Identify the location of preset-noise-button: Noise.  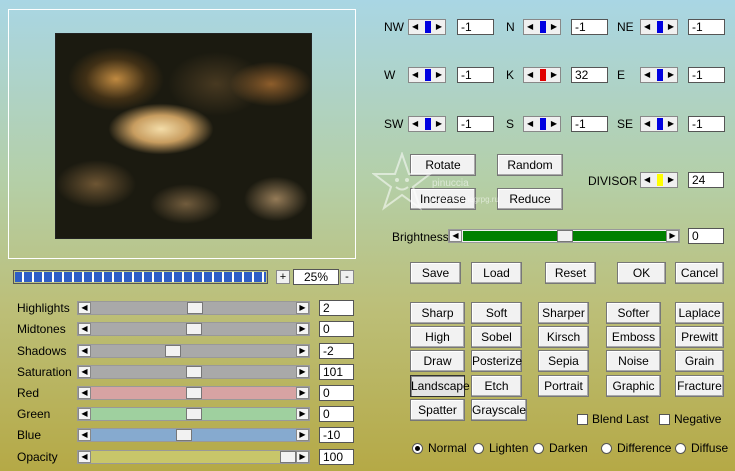
(633, 361).